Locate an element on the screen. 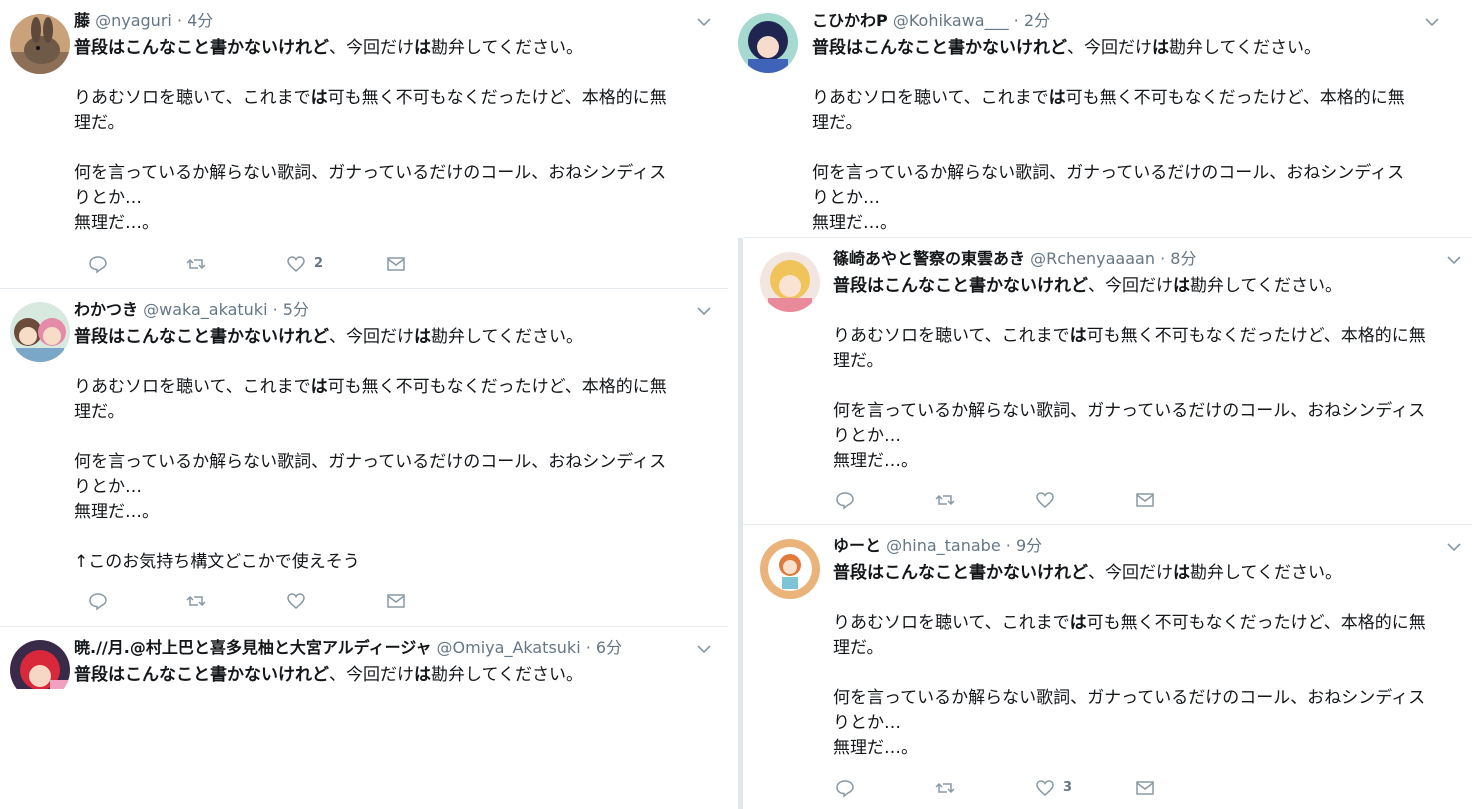 This screenshot has height=809, width=1472. retweet-icon is located at coordinates (196, 601).